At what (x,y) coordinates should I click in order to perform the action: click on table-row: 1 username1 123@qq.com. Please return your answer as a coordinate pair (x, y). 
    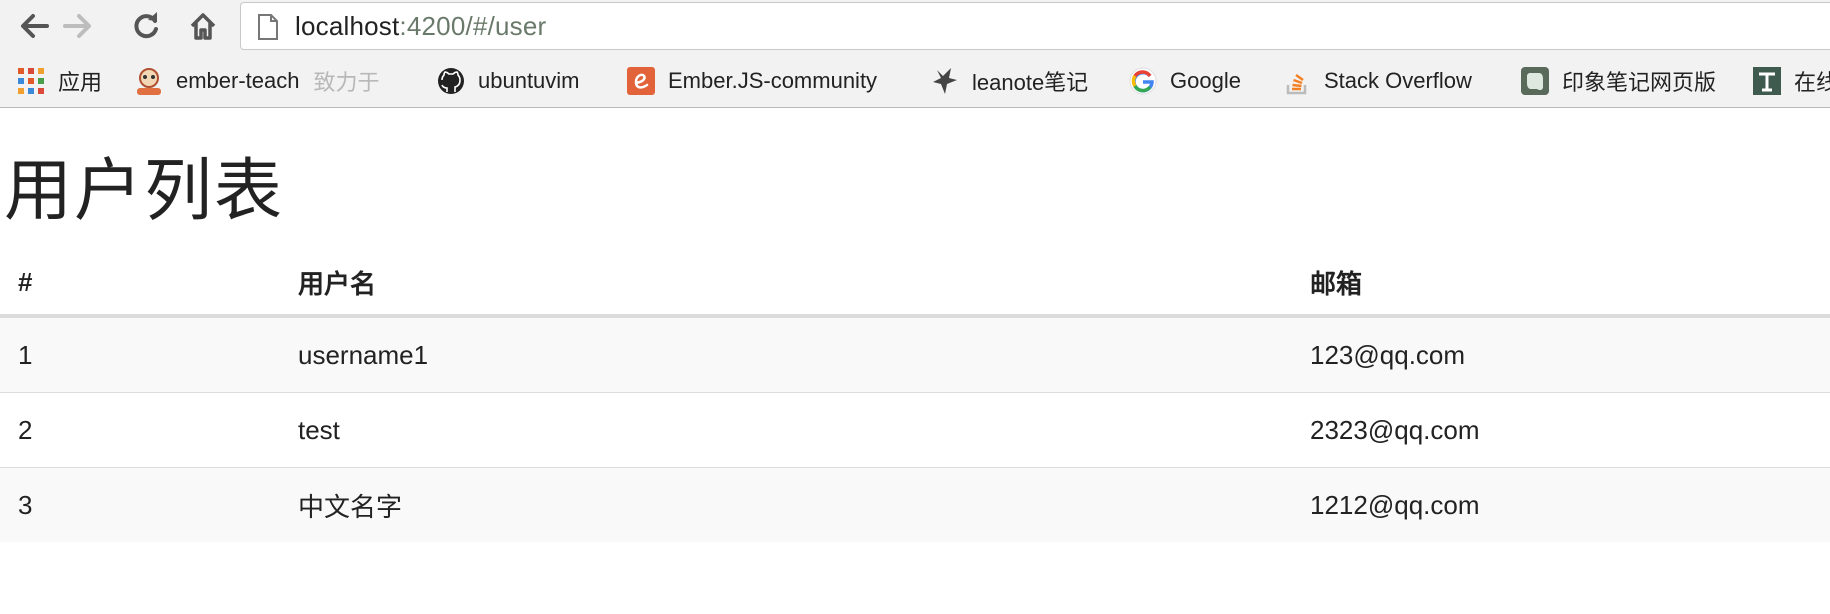
    Looking at the image, I should click on (915, 354).